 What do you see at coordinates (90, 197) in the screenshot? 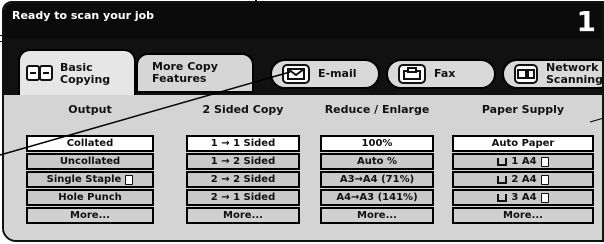
I see `output-option-hole-punch: Hole Punch` at bounding box center [90, 197].